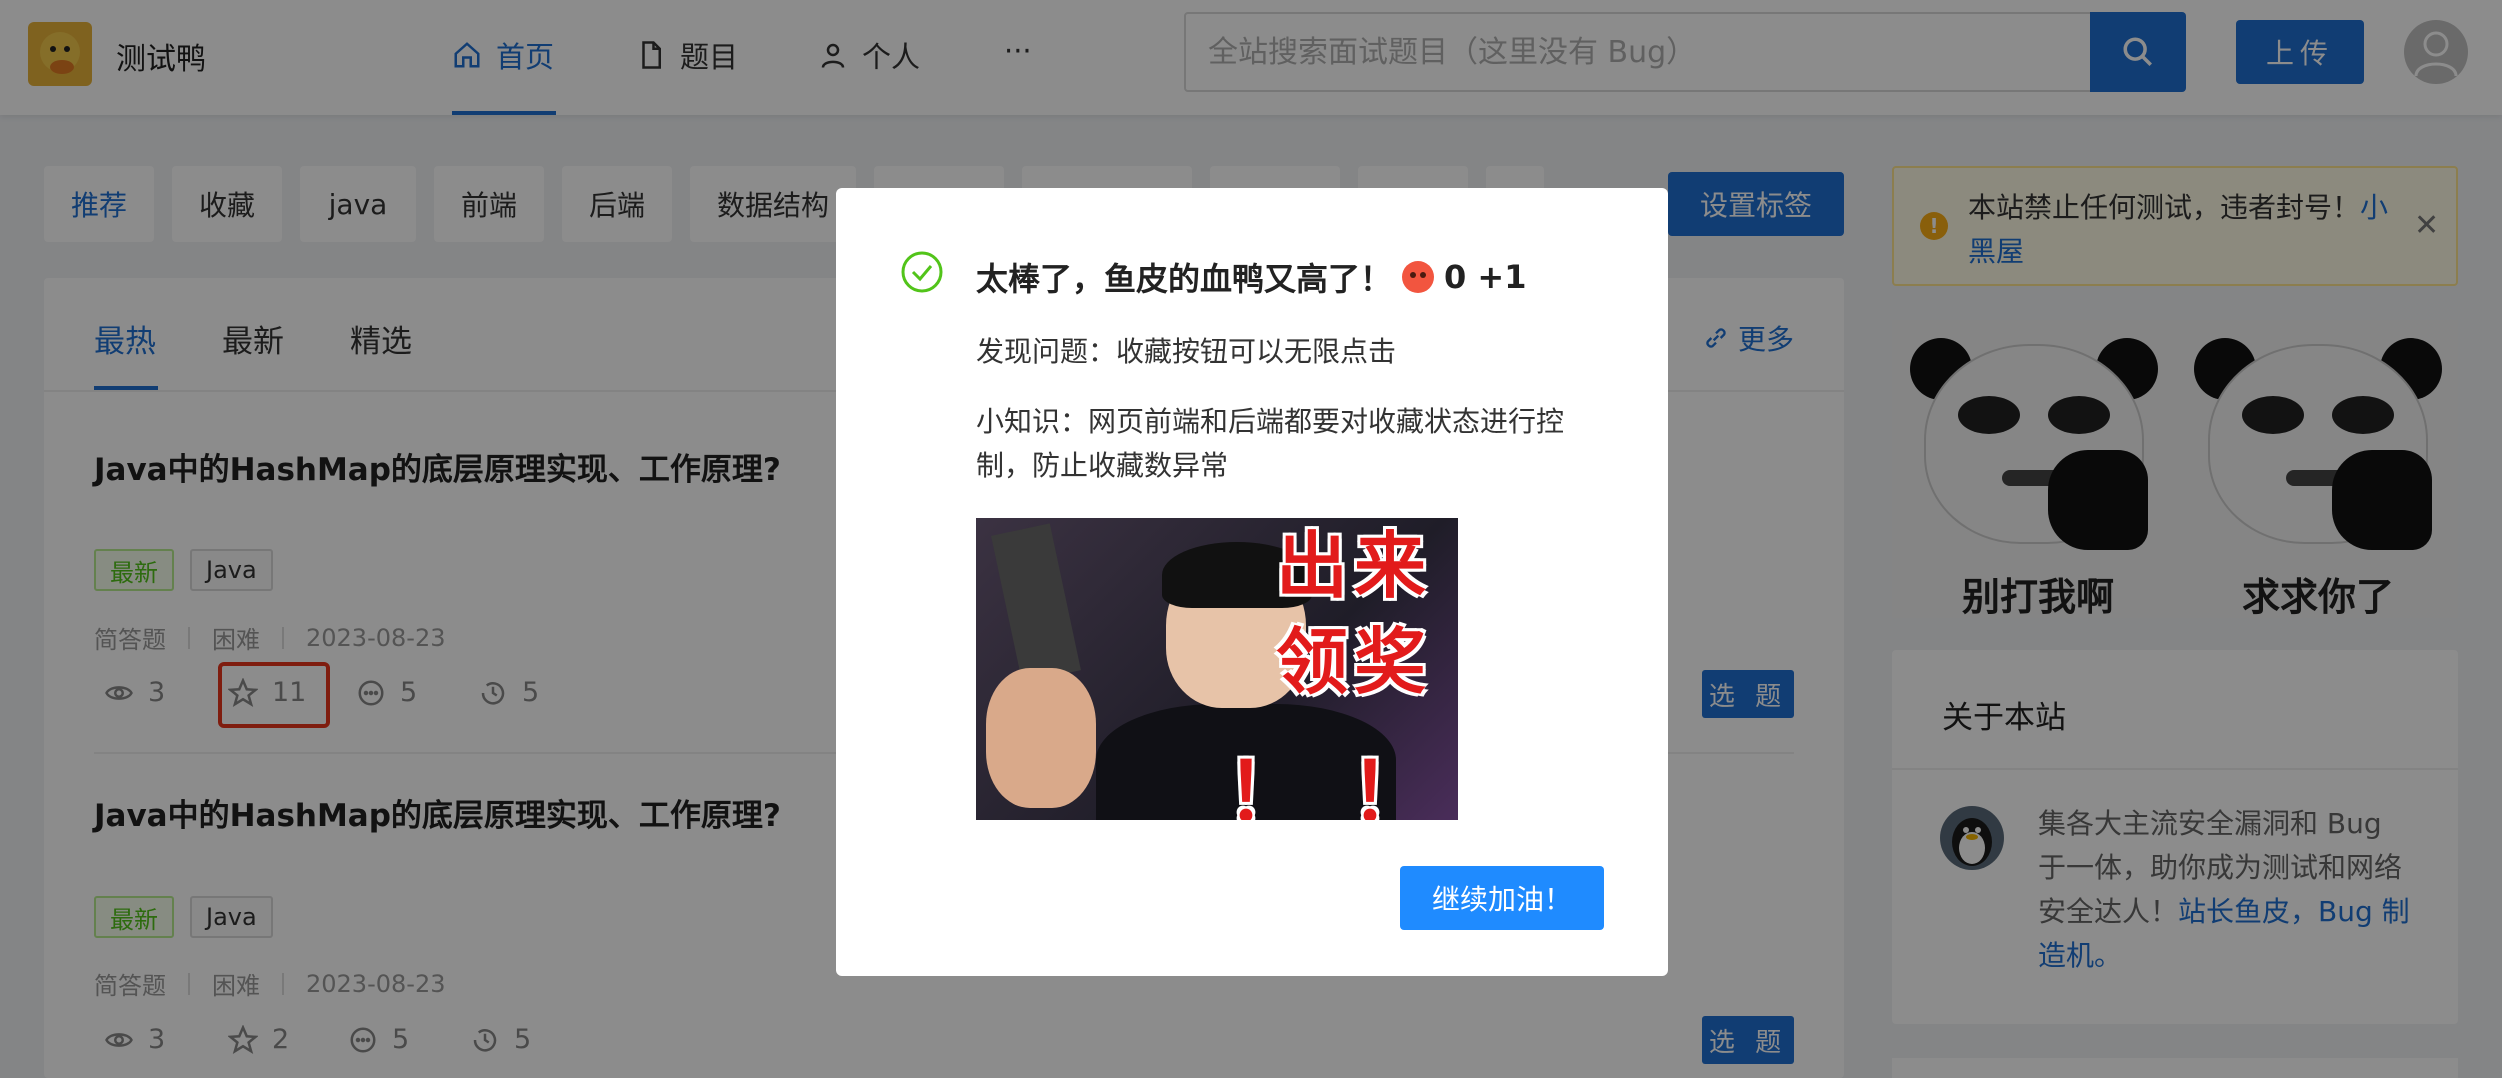  What do you see at coordinates (1502, 898) in the screenshot?
I see `continue-button: 继续加油！` at bounding box center [1502, 898].